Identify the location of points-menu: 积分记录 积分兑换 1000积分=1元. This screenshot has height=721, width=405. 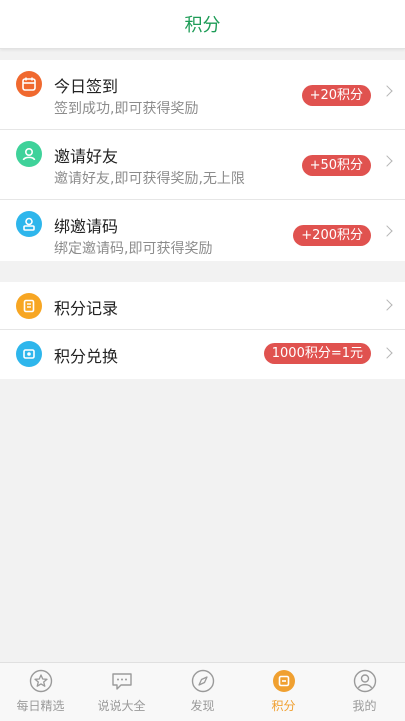
(202, 330).